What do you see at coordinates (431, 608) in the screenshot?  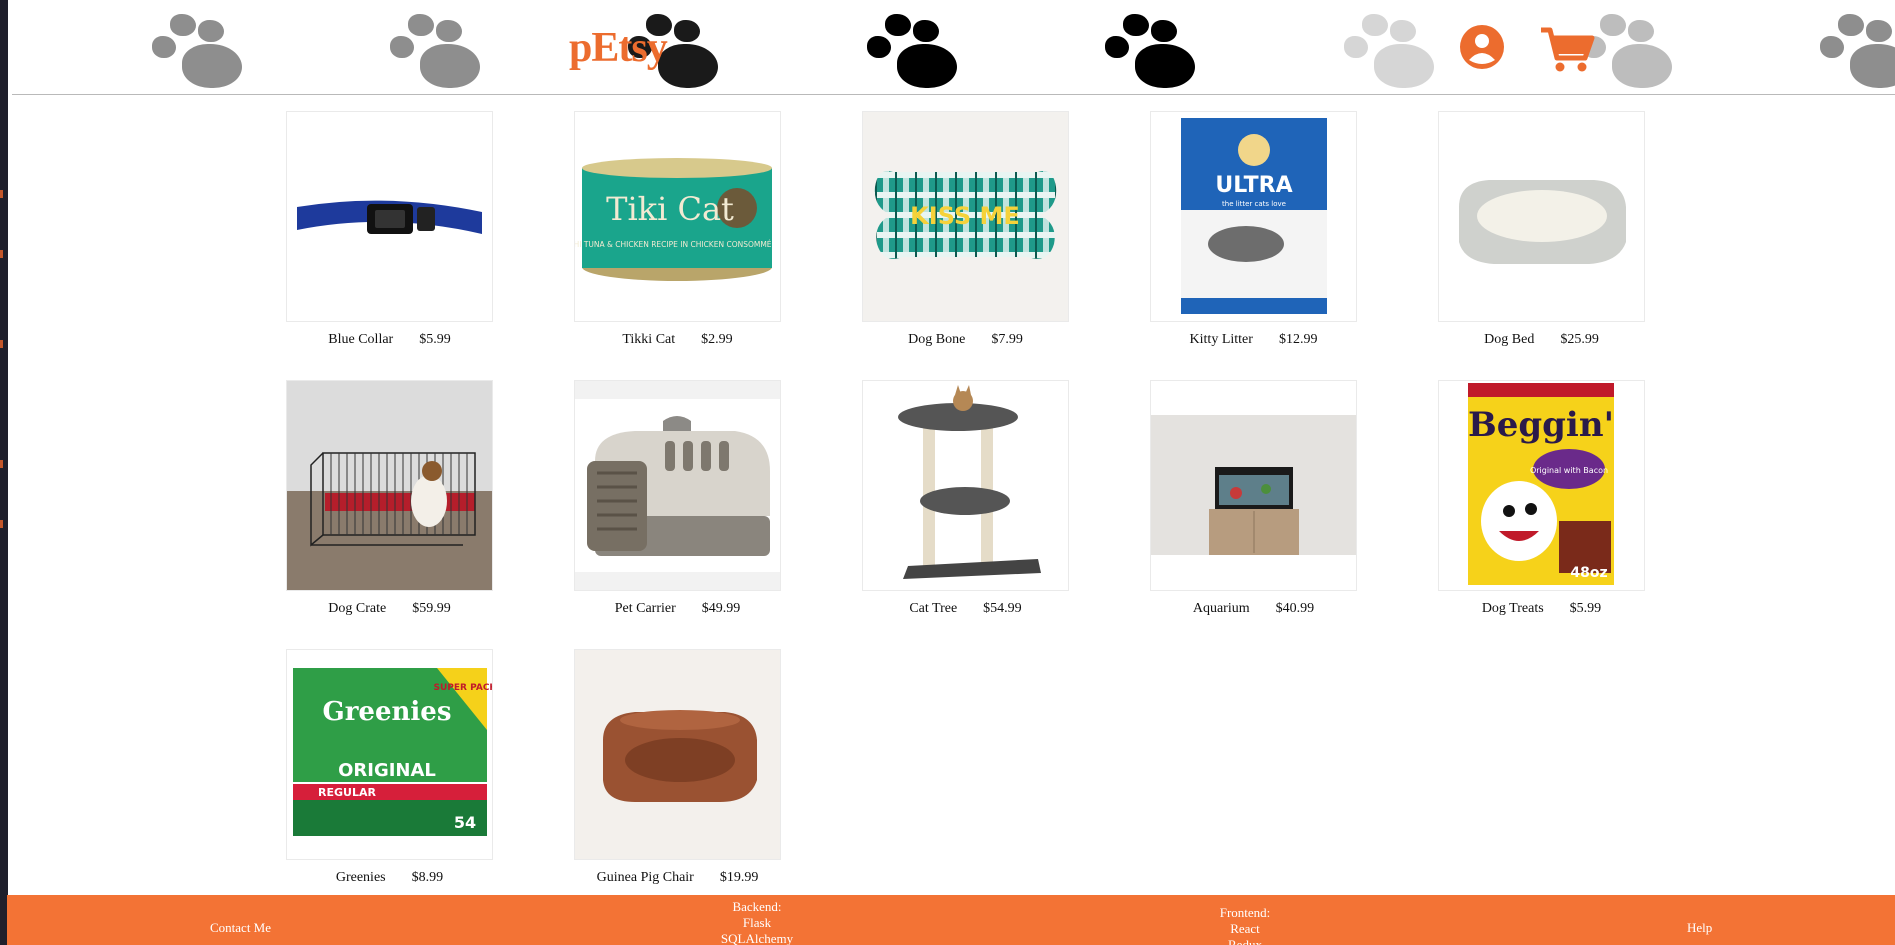 I see `product-price: $59.99` at bounding box center [431, 608].